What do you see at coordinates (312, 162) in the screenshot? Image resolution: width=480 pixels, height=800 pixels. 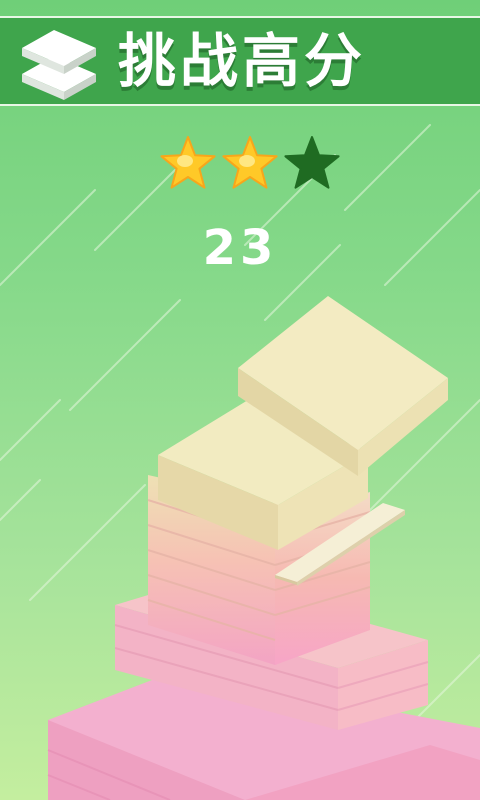 I see `star-empty-icon` at bounding box center [312, 162].